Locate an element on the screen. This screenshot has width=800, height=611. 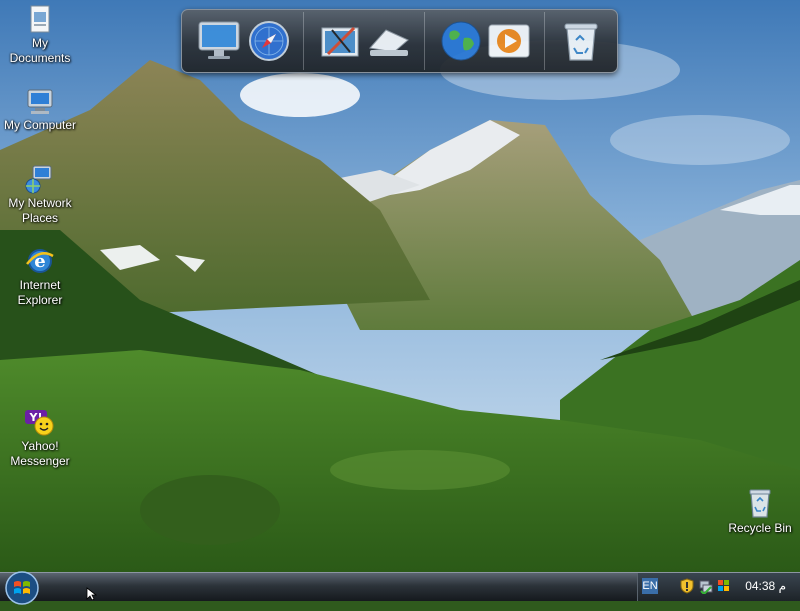
monitor-icon is located at coordinates (219, 40).